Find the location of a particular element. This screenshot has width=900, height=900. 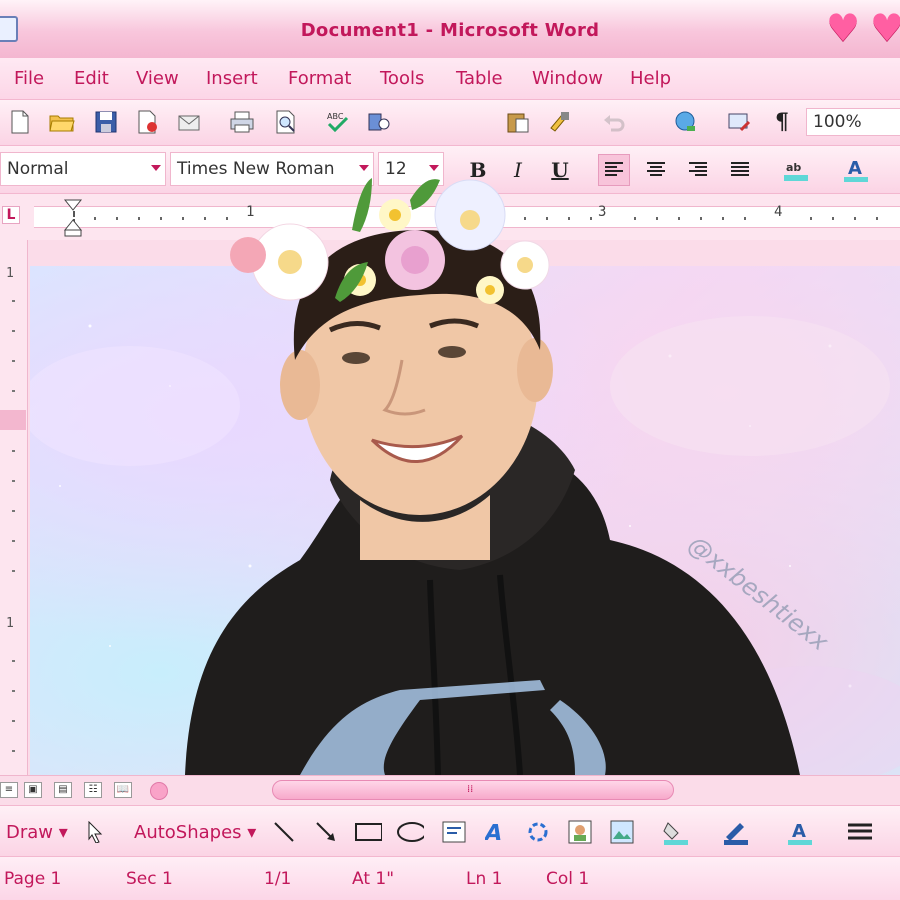

line-color-icon is located at coordinates (736, 832).